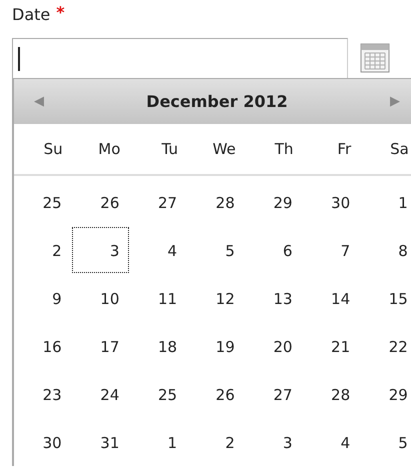  Describe the element at coordinates (331, 298) in the screenshot. I see `day-cell: 14` at that location.